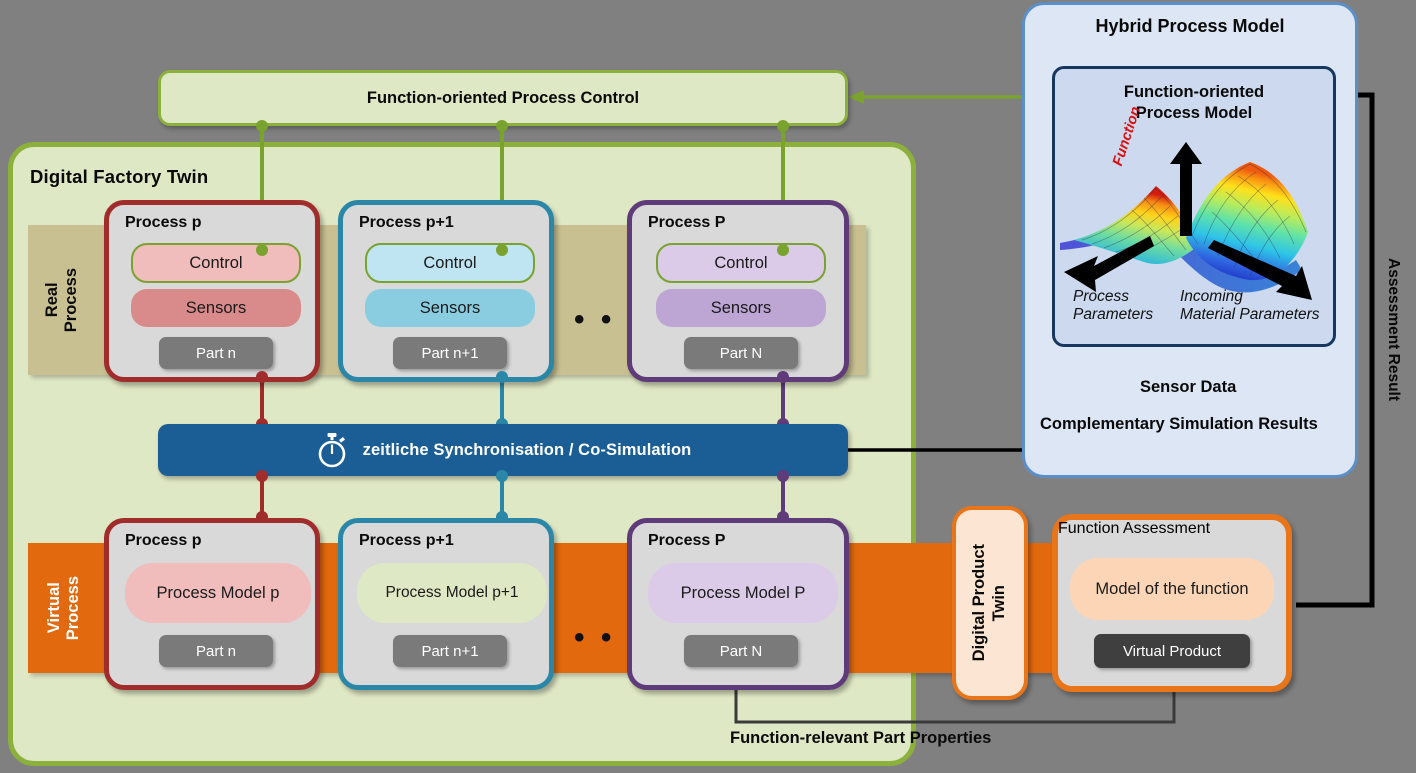 This screenshot has width=1416, height=773. Describe the element at coordinates (406, 540) in the screenshot. I see `virtual-process-card-p1-title: Process p+1` at that location.